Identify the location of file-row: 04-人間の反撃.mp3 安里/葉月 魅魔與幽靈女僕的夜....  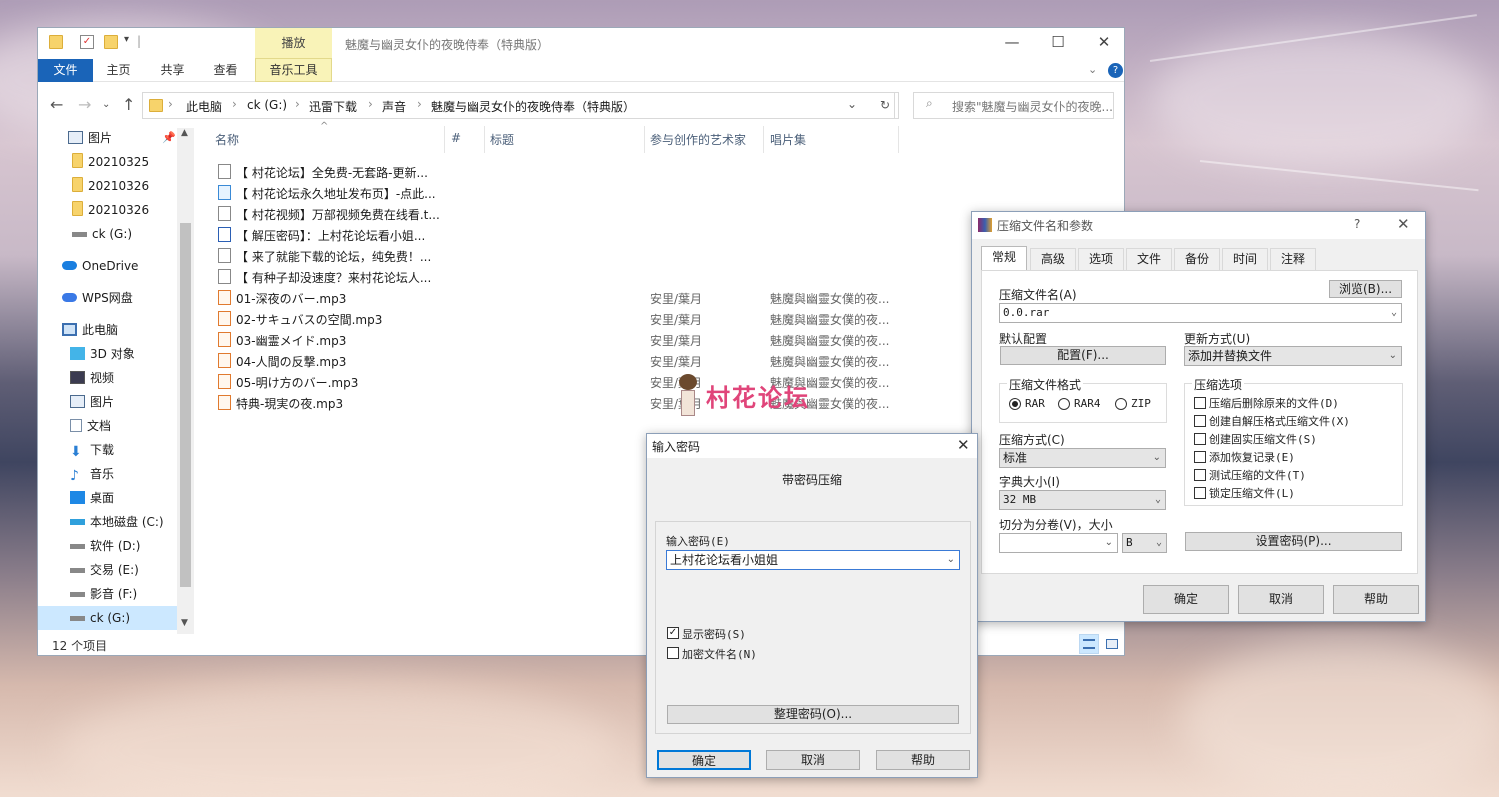
(564, 360).